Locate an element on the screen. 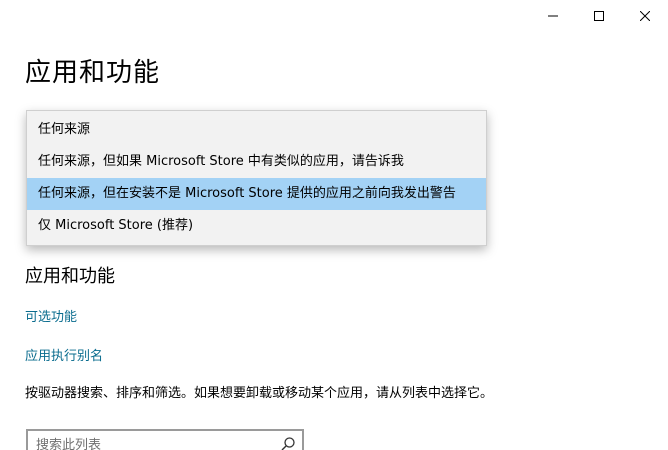  maximize-button is located at coordinates (599, 16).